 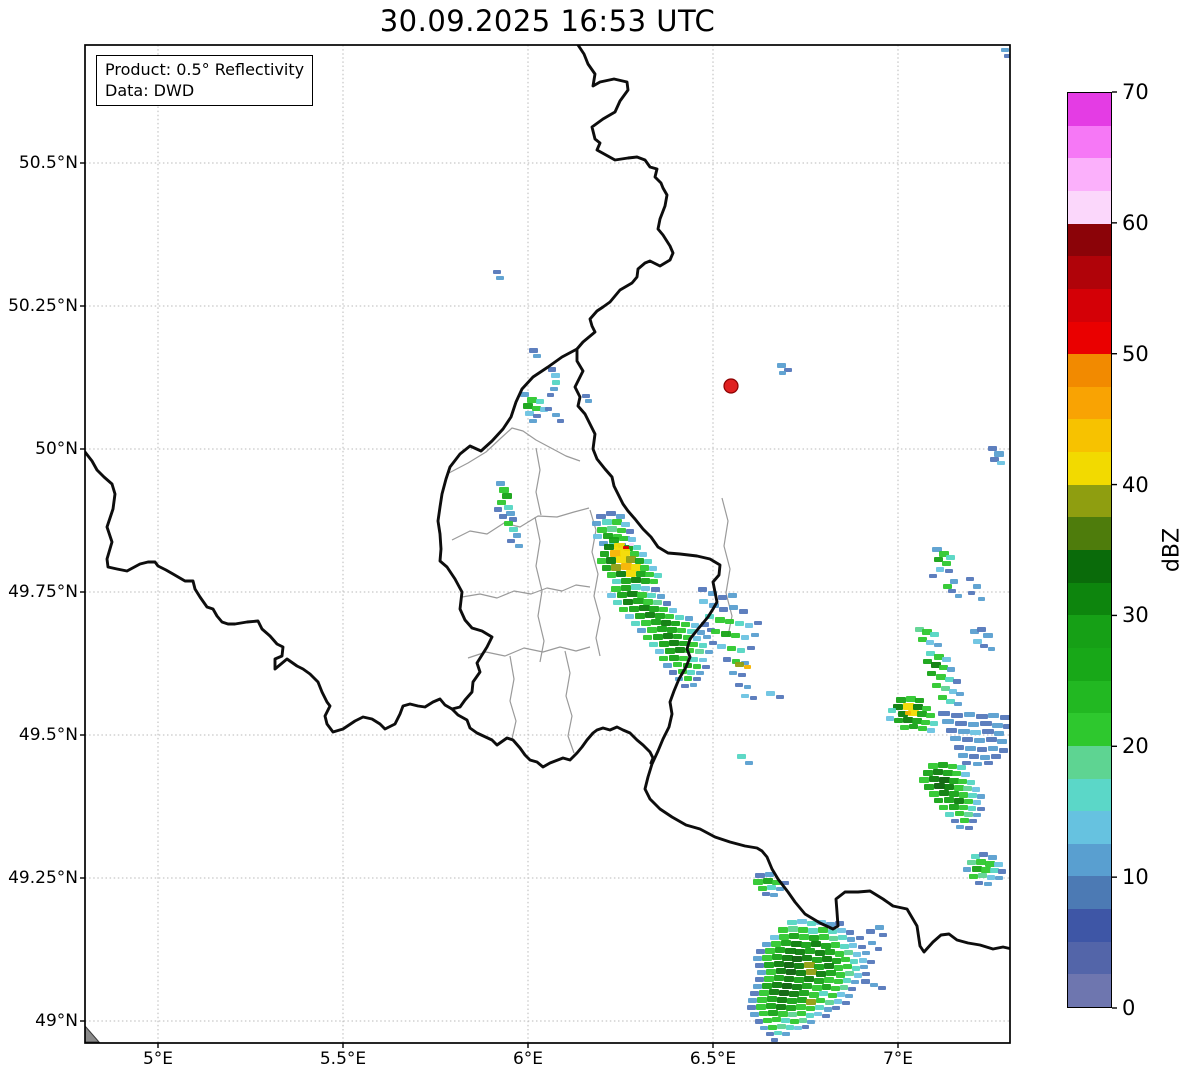 I want to click on y-tick-label: 50.25°N, so click(x=43, y=306).